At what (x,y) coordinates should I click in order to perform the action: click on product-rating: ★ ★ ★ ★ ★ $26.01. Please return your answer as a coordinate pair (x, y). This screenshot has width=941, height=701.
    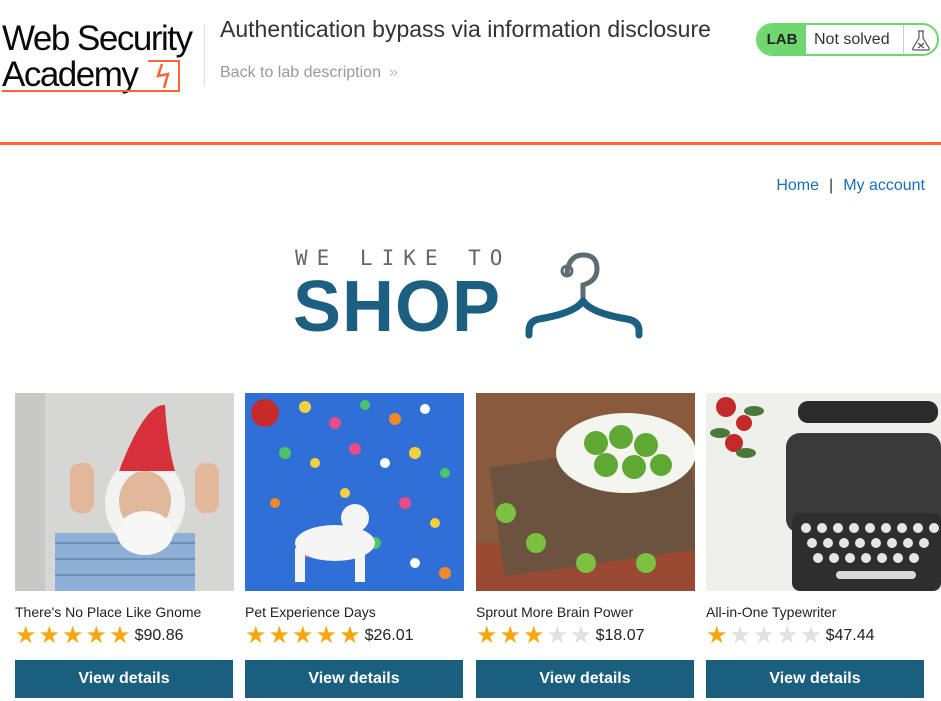
    Looking at the image, I should click on (329, 636).